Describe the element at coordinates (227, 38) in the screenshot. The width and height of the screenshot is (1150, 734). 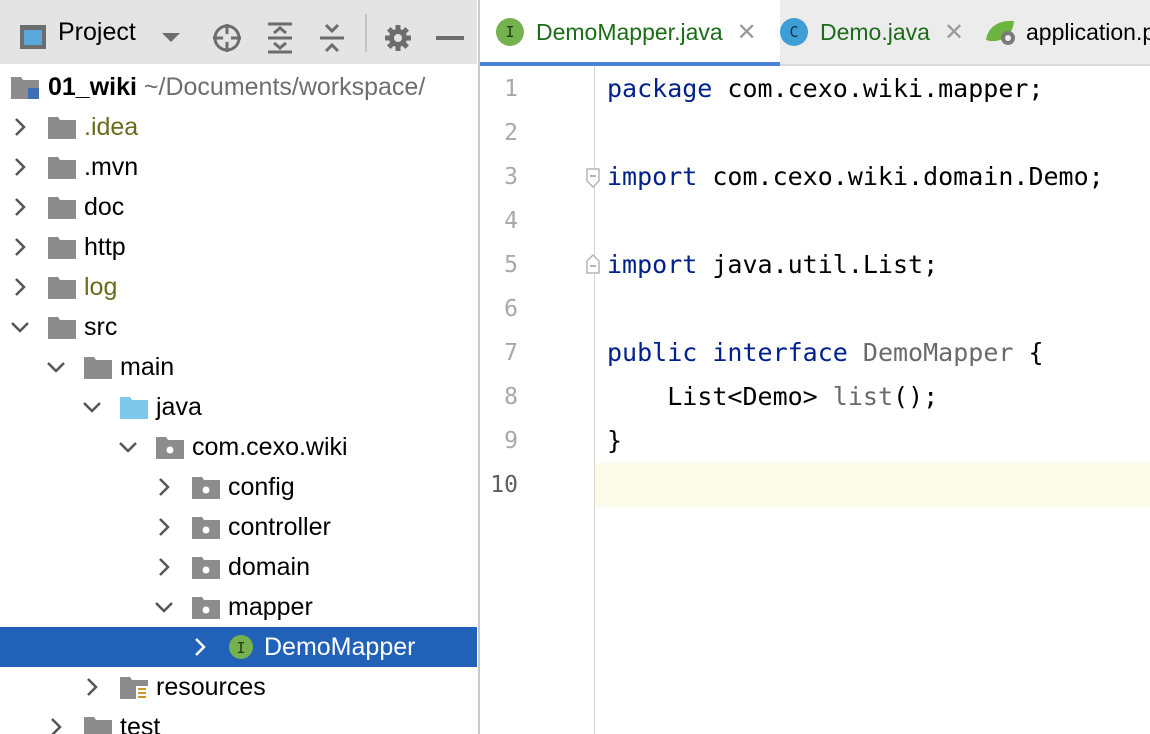
I see `locate-icon` at that location.